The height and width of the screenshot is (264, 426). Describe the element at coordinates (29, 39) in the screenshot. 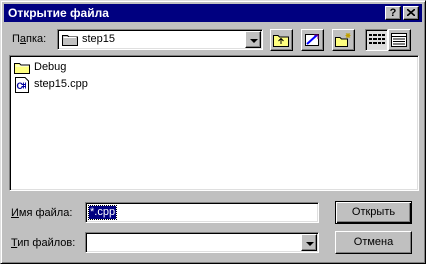

I see `lookin-label: Папка:` at that location.